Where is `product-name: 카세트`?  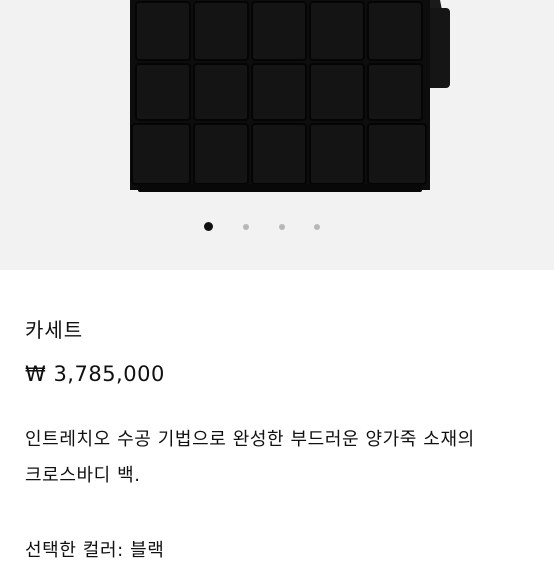
product-name: 카세트 is located at coordinates (54, 330).